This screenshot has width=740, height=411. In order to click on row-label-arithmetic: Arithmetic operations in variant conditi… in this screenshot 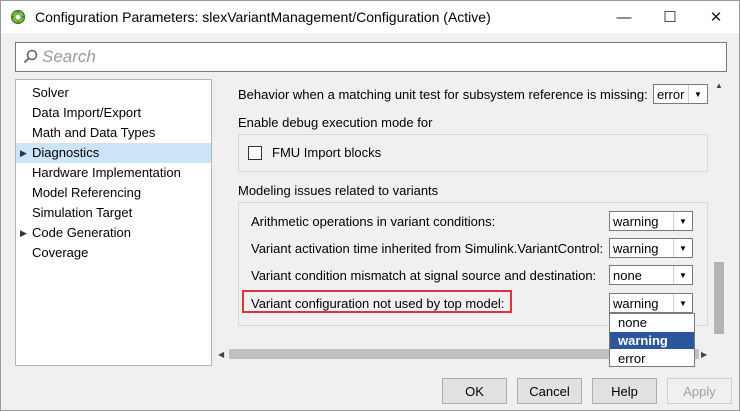, I will do `click(373, 221)`.